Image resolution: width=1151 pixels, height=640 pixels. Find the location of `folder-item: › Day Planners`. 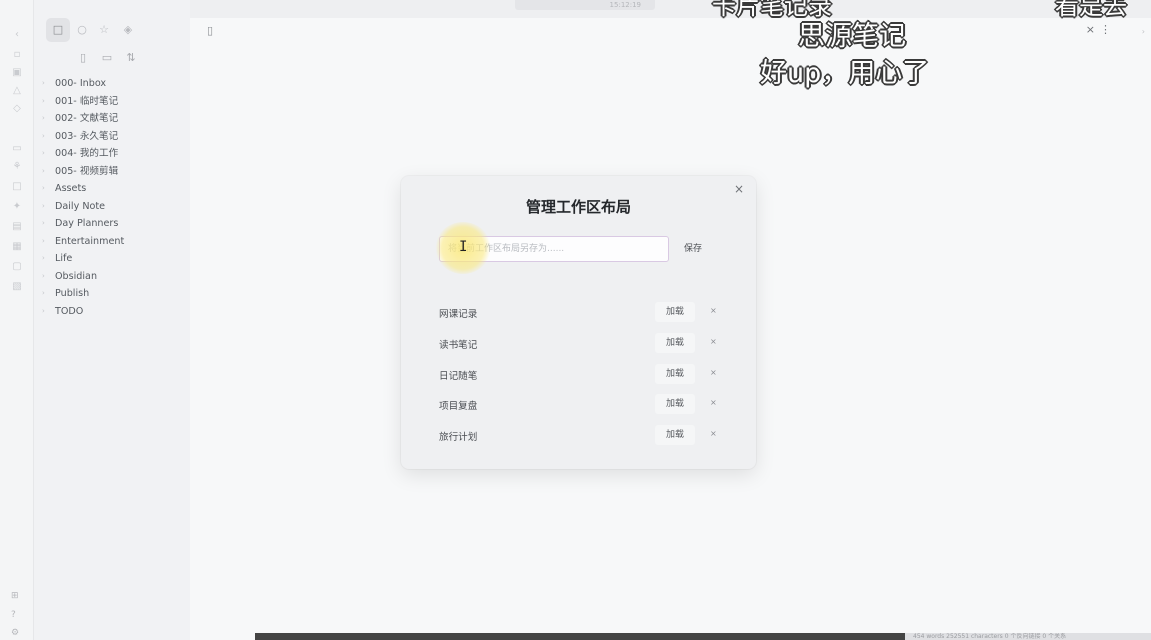

folder-item: › Day Planners is located at coordinates (112, 224).